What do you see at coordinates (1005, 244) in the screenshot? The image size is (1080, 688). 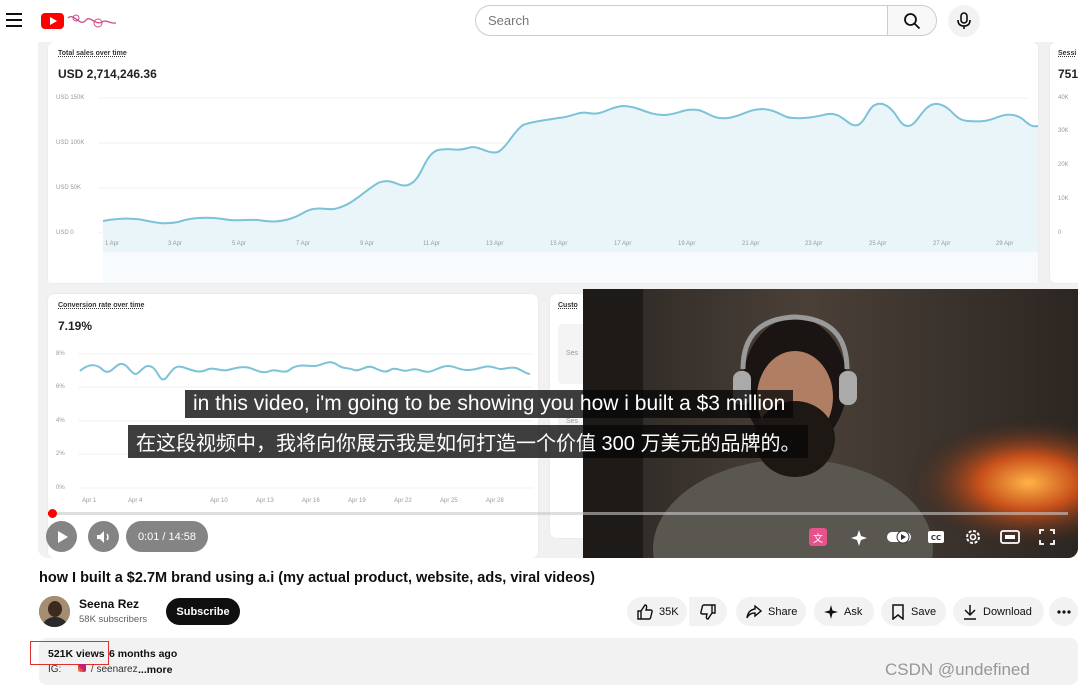 I see `sales-x-tick: 29 Apr` at bounding box center [1005, 244].